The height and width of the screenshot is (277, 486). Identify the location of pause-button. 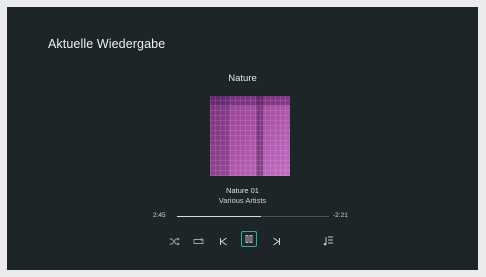
(249, 239).